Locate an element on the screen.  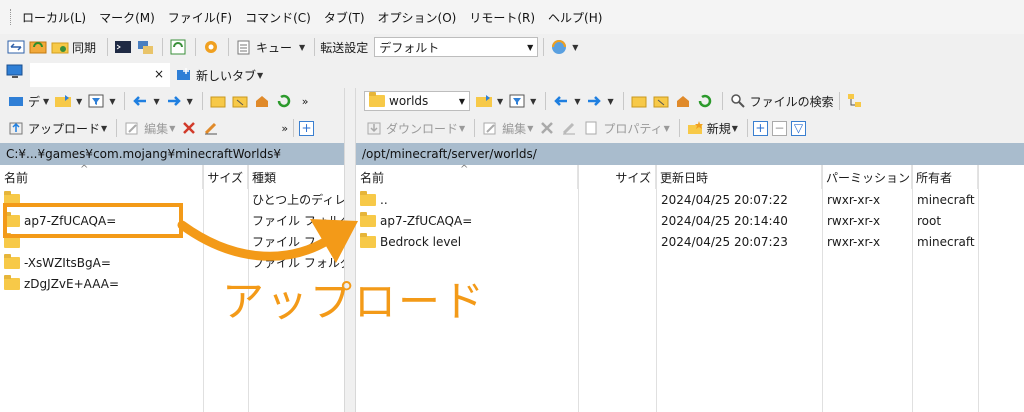
gear-icon is located at coordinates (211, 47).